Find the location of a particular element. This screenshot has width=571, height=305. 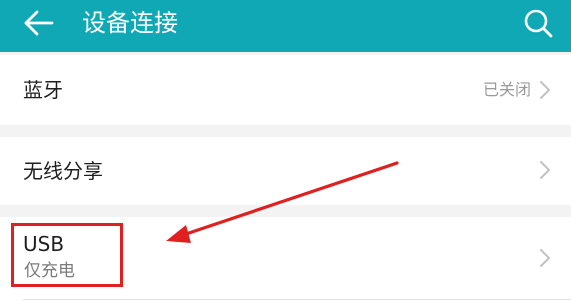

back-button is located at coordinates (37, 23).